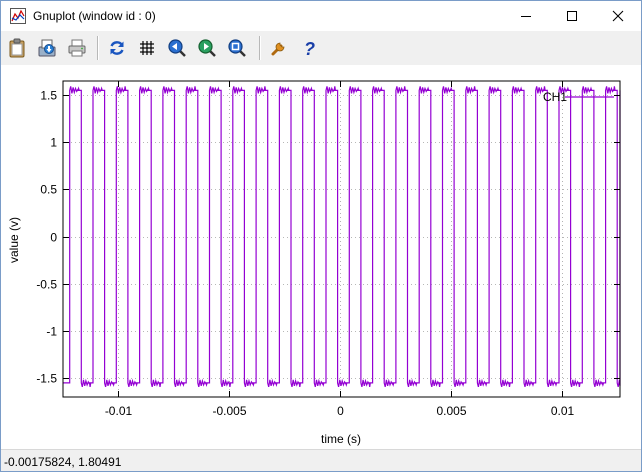  What do you see at coordinates (341, 439) in the screenshot?
I see `x-axis-label: time (s)` at bounding box center [341, 439].